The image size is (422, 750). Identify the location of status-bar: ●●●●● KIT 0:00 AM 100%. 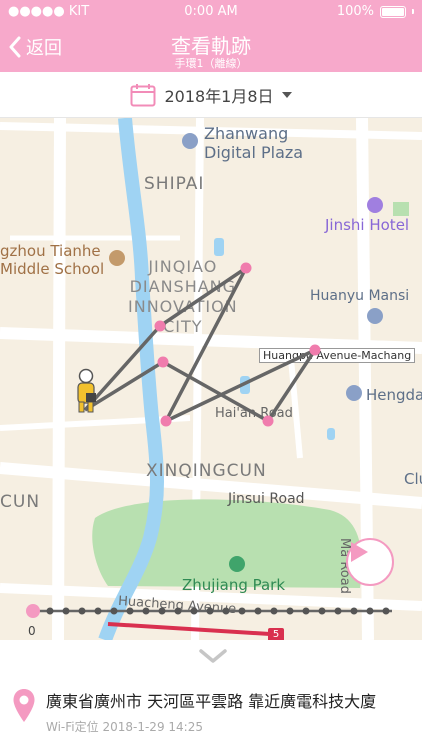
(211, 13).